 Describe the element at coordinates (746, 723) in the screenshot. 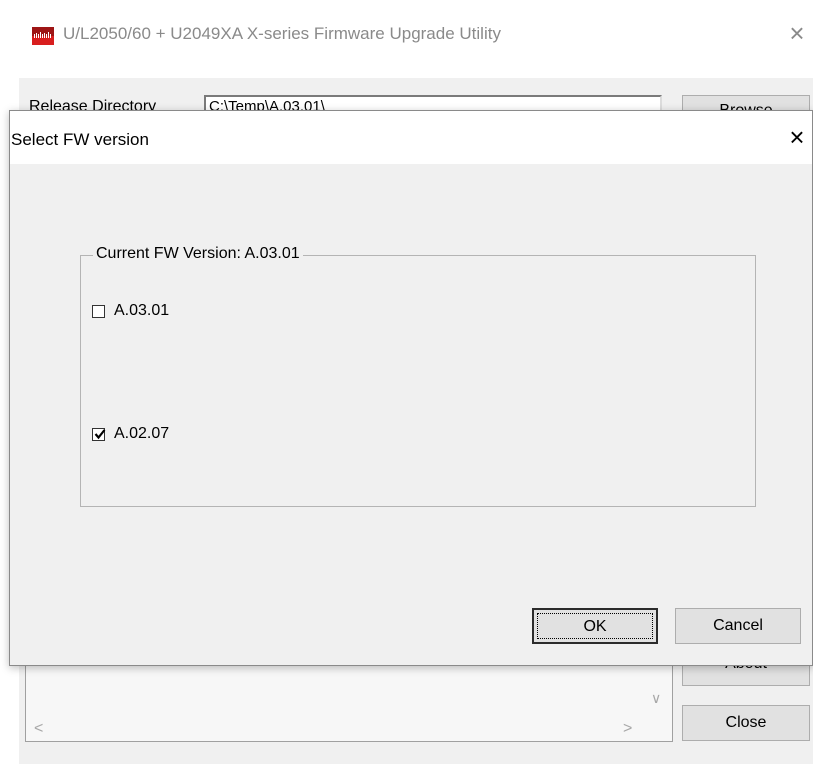

I see `close-button: Close` at that location.